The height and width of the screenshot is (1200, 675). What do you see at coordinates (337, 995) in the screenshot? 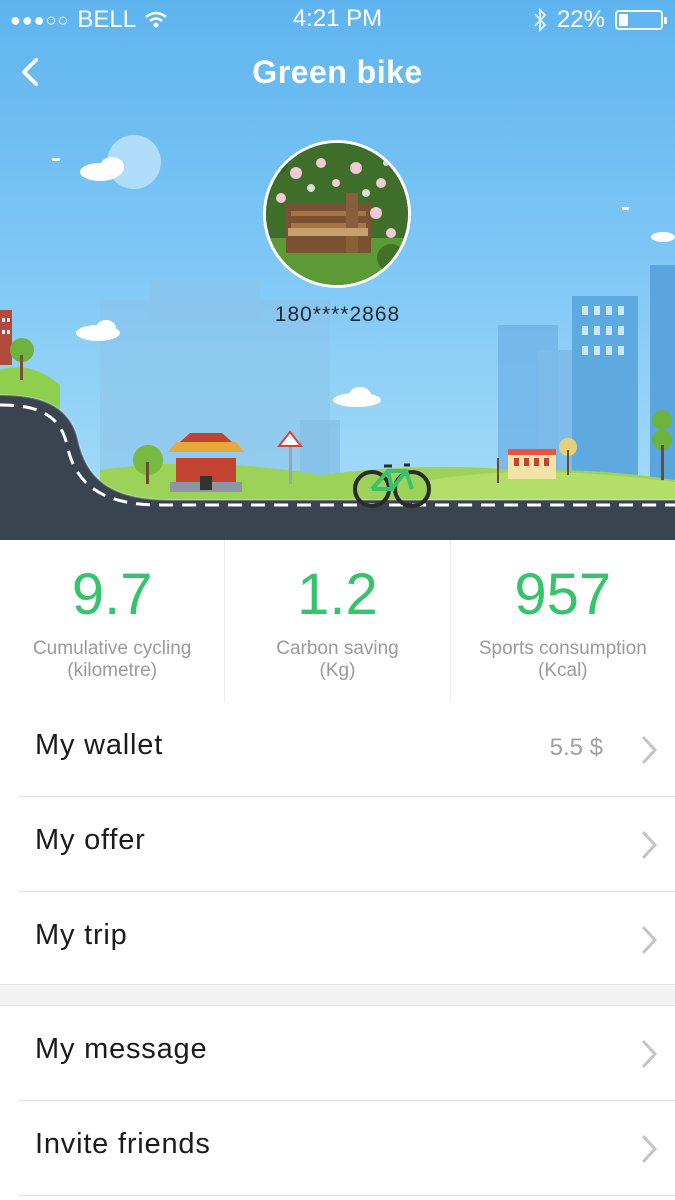
I see `section-divider` at bounding box center [337, 995].